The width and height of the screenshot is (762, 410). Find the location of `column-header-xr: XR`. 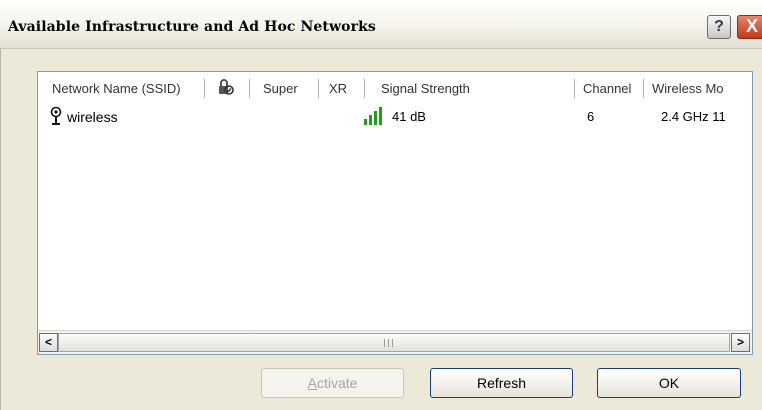

column-header-xr: XR is located at coordinates (338, 89).